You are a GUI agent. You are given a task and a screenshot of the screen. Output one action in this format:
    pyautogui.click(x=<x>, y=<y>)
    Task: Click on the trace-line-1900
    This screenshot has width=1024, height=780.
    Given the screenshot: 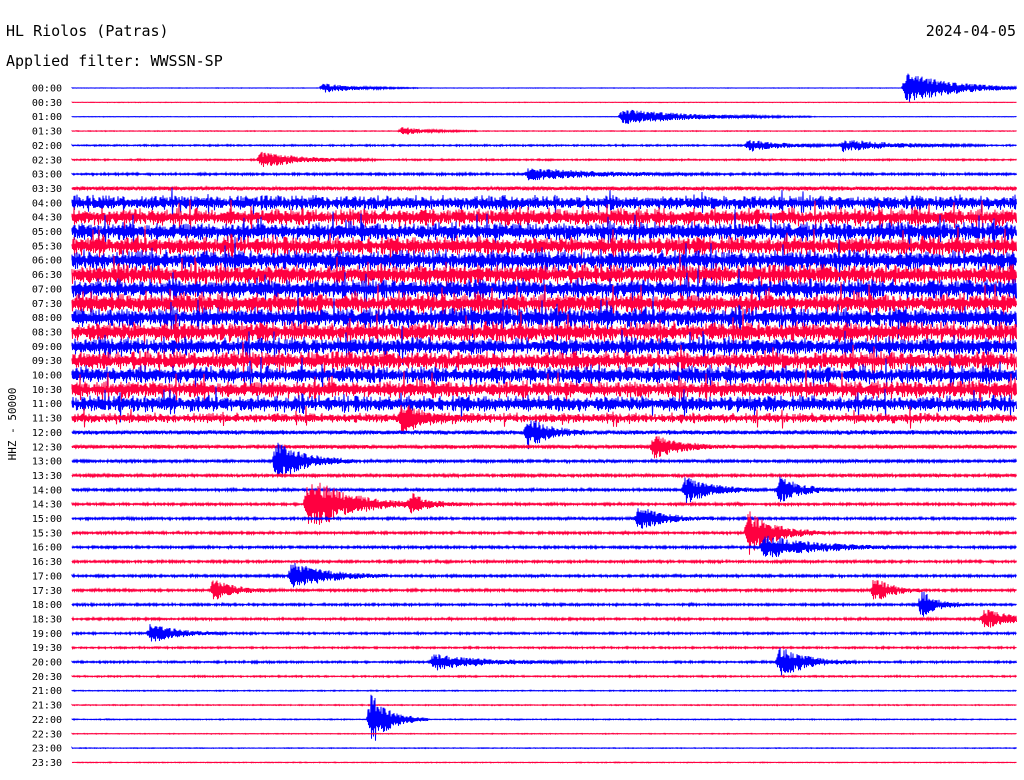 What is the action you would take?
    pyautogui.click(x=544, y=633)
    